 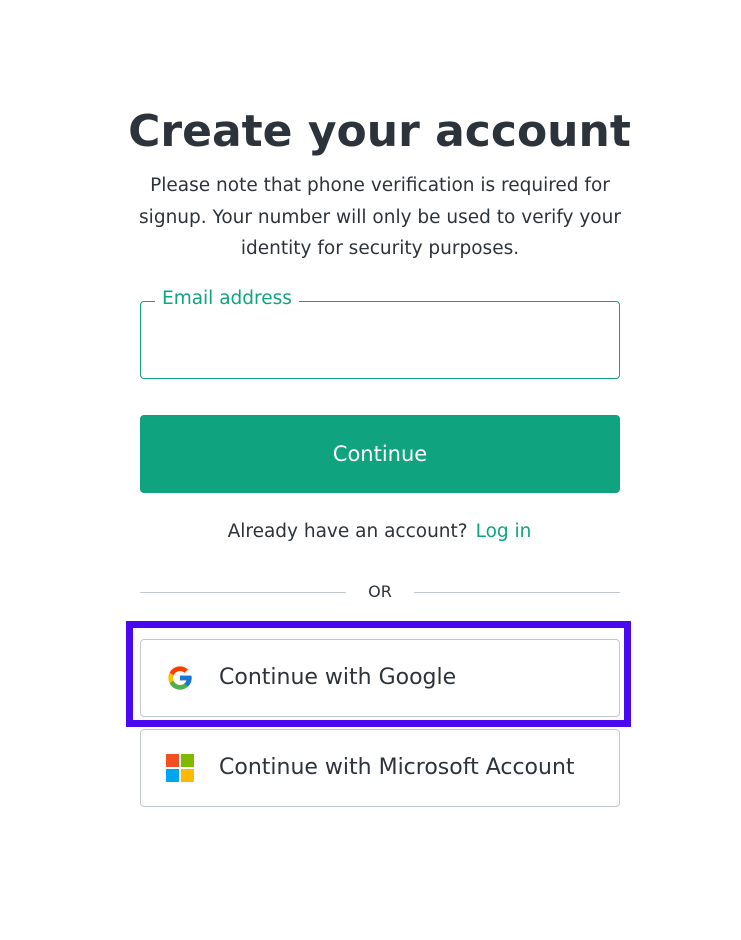 What do you see at coordinates (380, 591) in the screenshot?
I see `divider-or-label: OR` at bounding box center [380, 591].